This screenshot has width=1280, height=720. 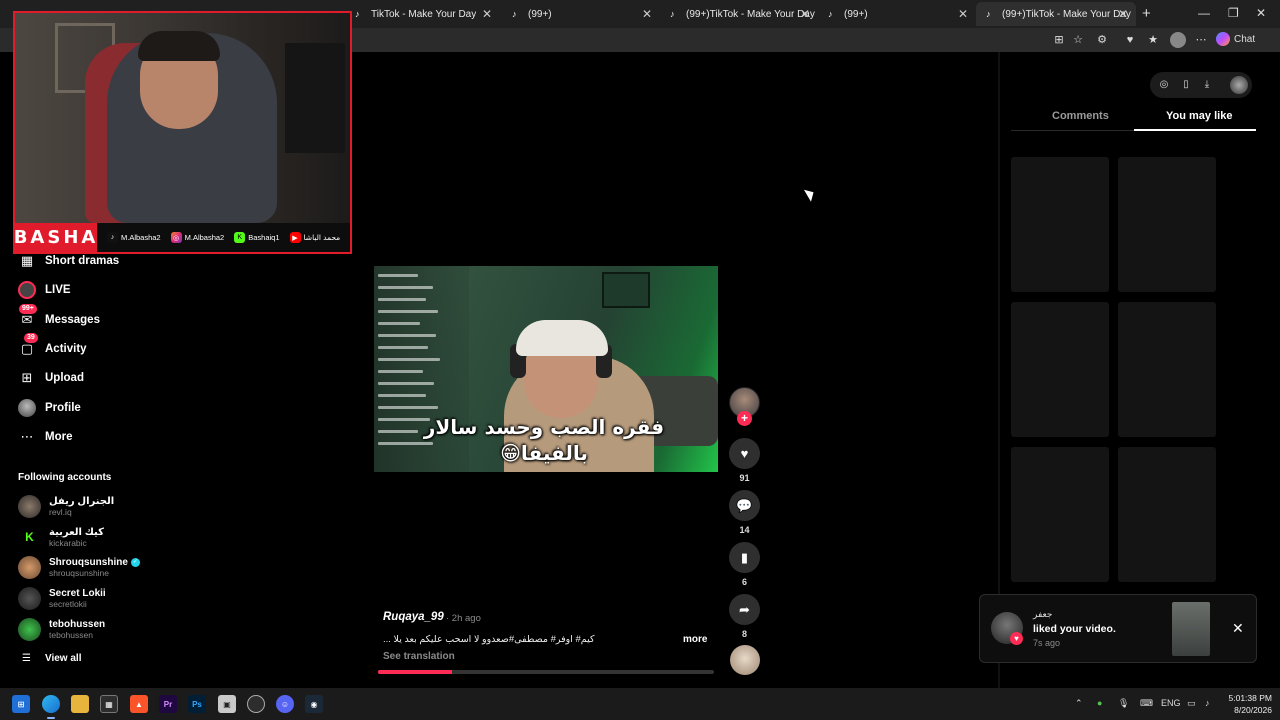 What do you see at coordinates (1171, 703) in the screenshot?
I see `language-indicator: ENG` at bounding box center [1171, 703].